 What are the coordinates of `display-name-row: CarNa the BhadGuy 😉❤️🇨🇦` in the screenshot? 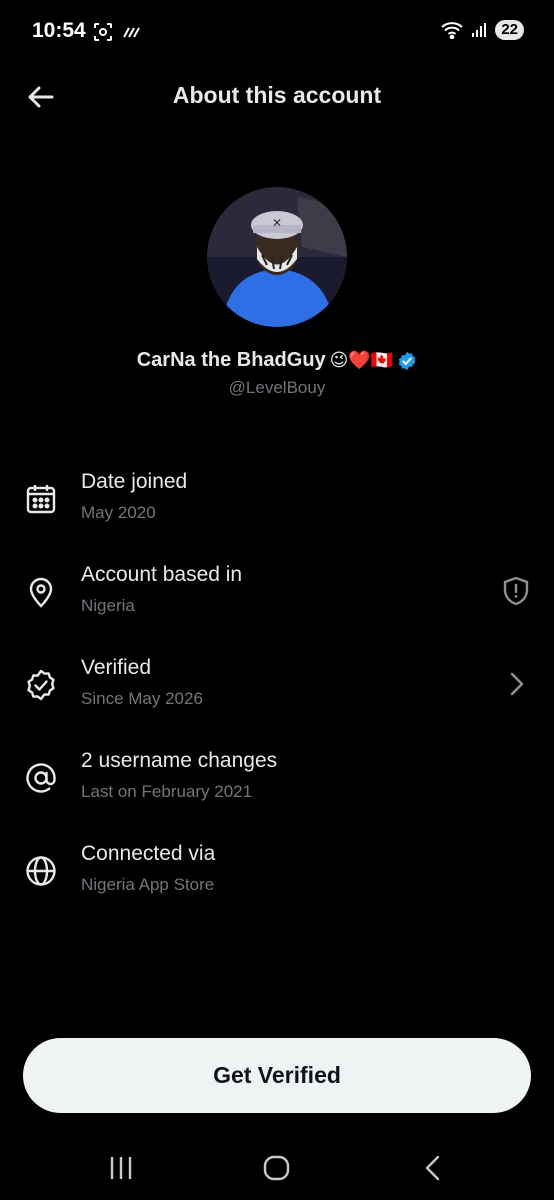 It's located at (277, 360).